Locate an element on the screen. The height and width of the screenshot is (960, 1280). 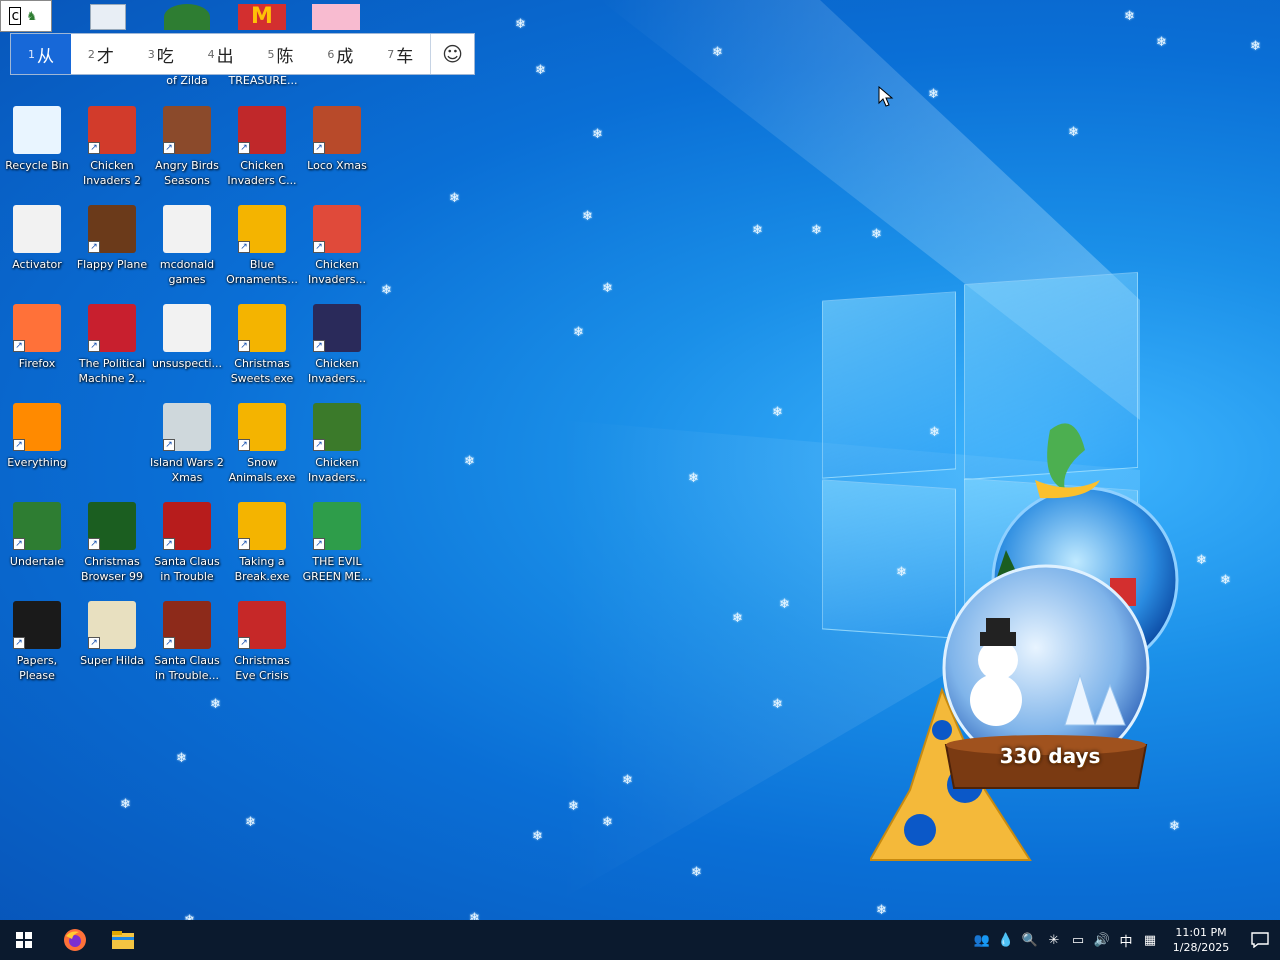
display-icon: ▭ is located at coordinates (1078, 940).